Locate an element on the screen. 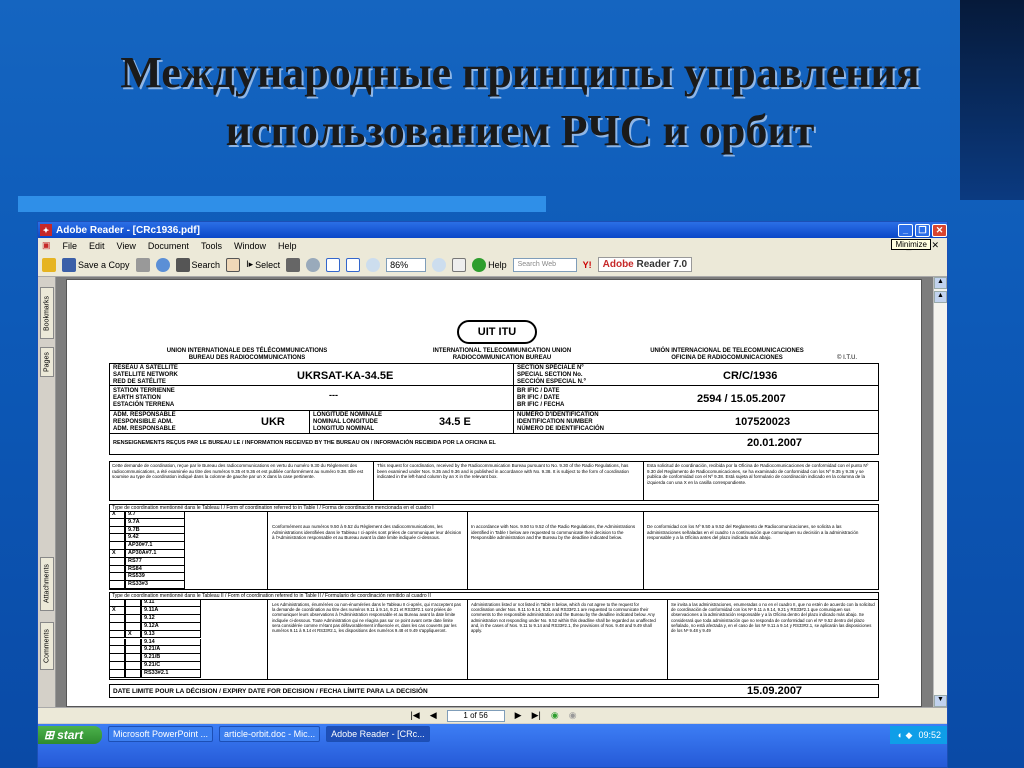 The width and height of the screenshot is (1024, 768). table-row: 9.11 is located at coordinates (155, 603).